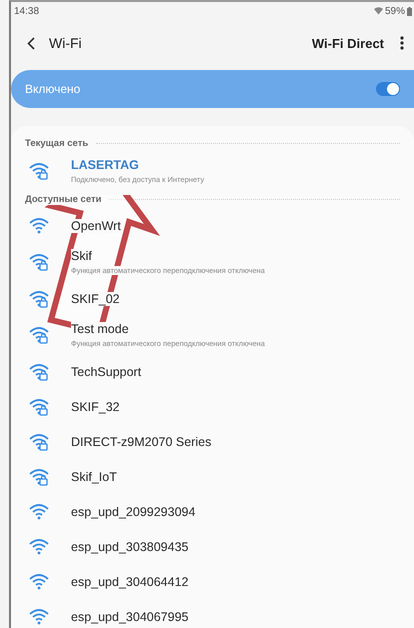 The height and width of the screenshot is (628, 414). What do you see at coordinates (129, 547) in the screenshot?
I see `network-name: esp_upd_303809435` at bounding box center [129, 547].